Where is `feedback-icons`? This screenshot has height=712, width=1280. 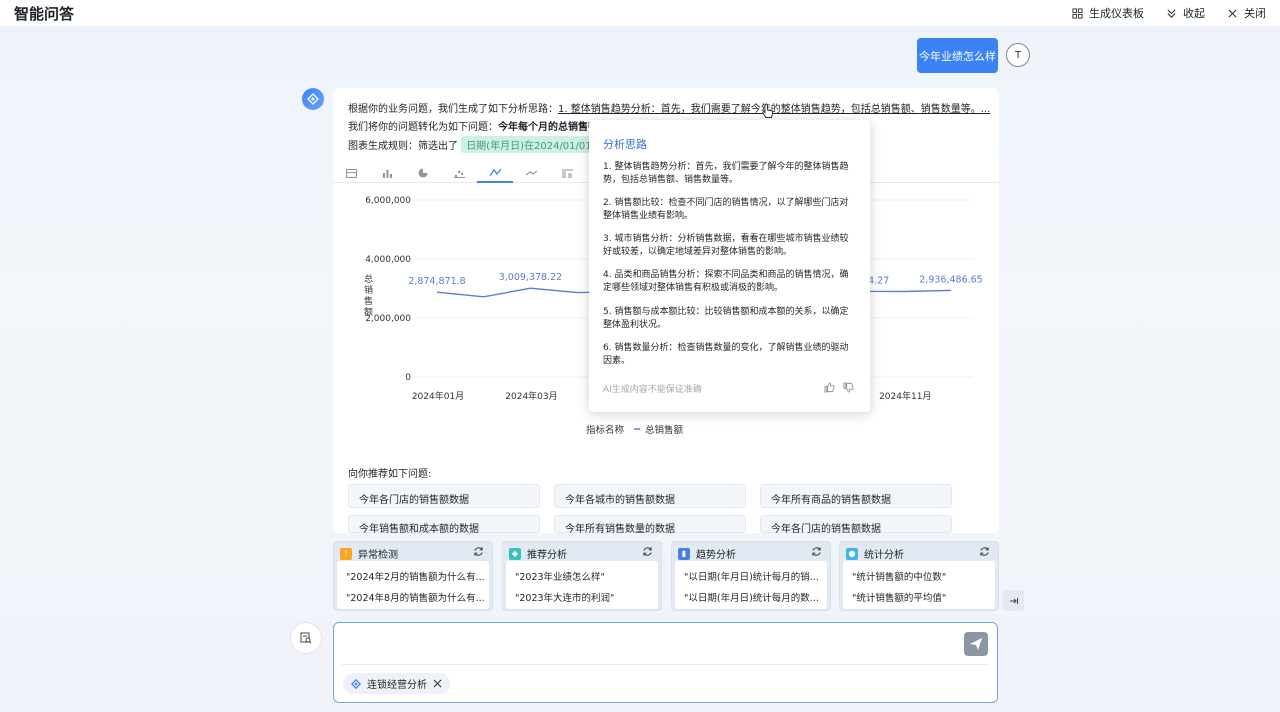 feedback-icons is located at coordinates (839, 387).